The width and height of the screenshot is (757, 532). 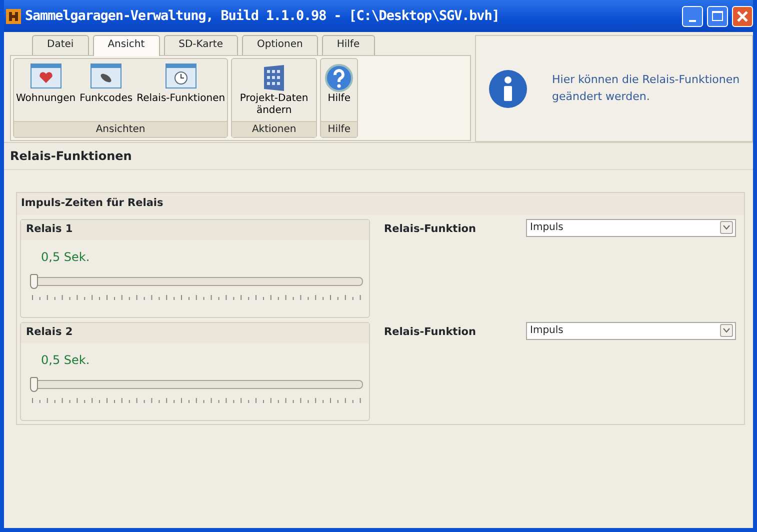 I want to click on relay-title: Relais 1, so click(x=195, y=230).